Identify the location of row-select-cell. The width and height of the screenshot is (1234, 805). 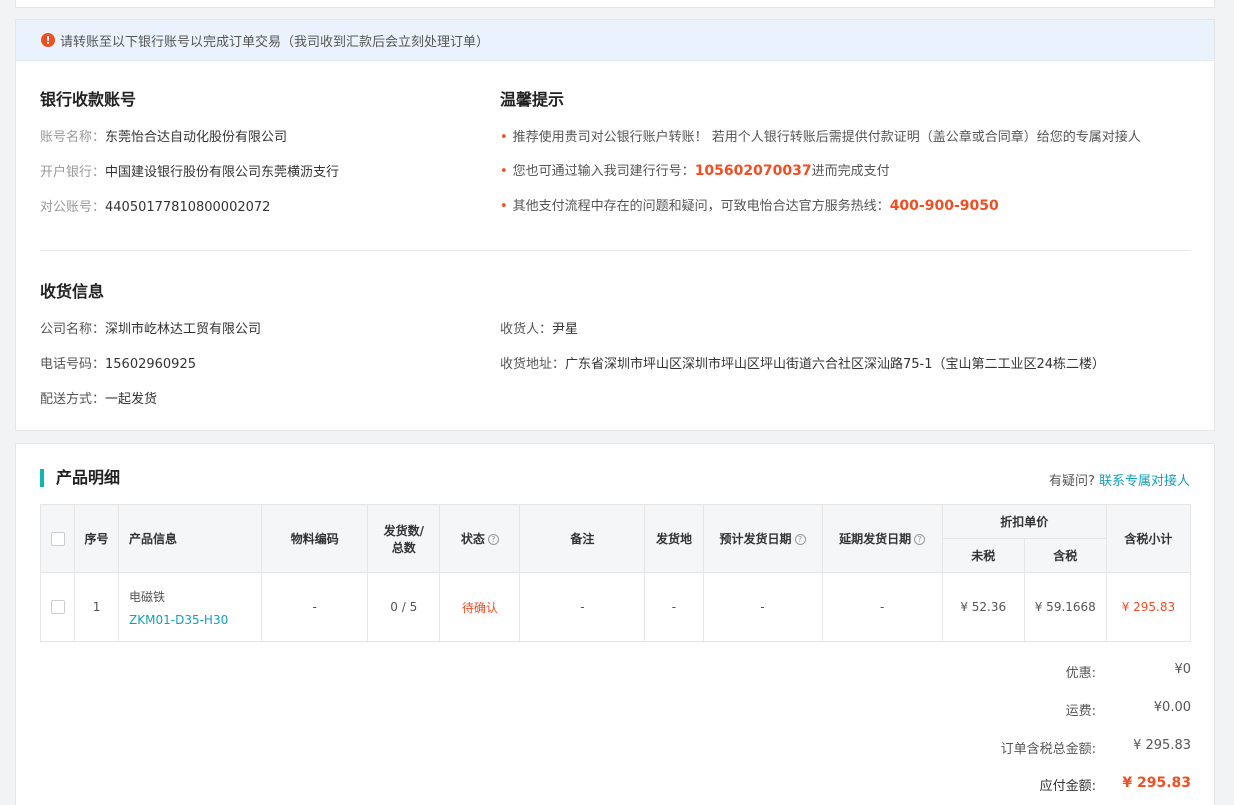
(57, 607).